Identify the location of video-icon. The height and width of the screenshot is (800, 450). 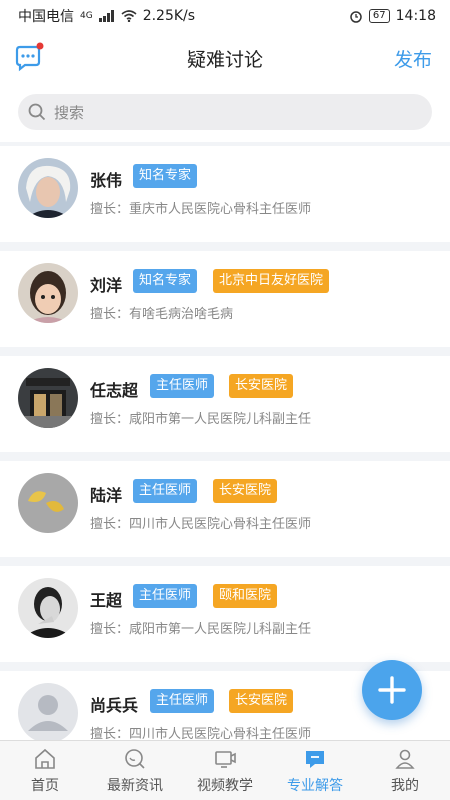
(225, 759).